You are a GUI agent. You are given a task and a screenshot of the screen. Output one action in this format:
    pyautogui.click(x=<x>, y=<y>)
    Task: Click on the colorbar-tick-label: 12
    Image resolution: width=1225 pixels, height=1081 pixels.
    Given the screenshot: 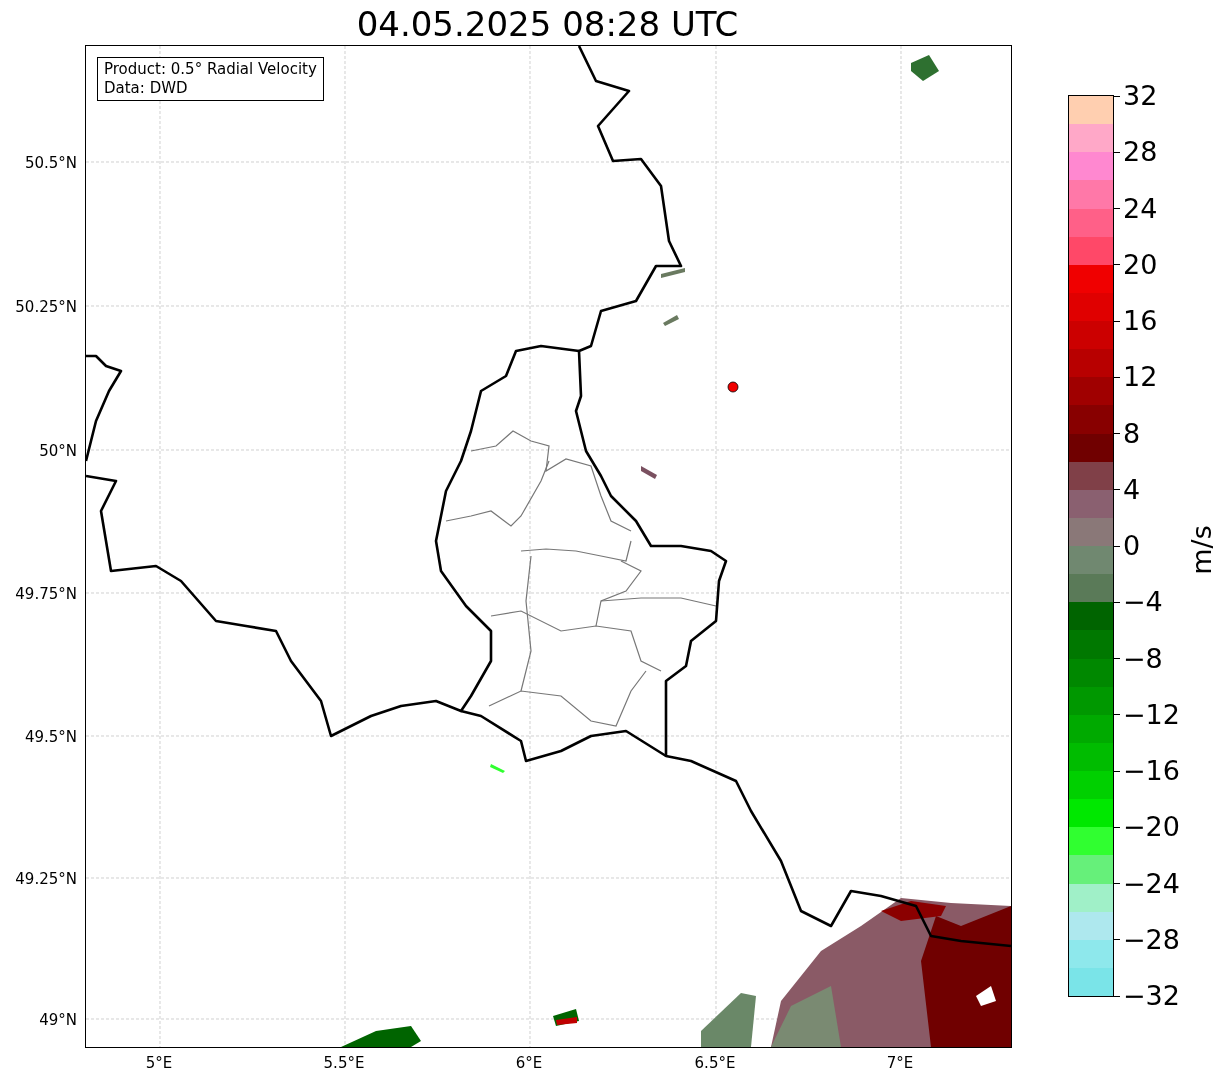 What is the action you would take?
    pyautogui.click(x=1140, y=377)
    